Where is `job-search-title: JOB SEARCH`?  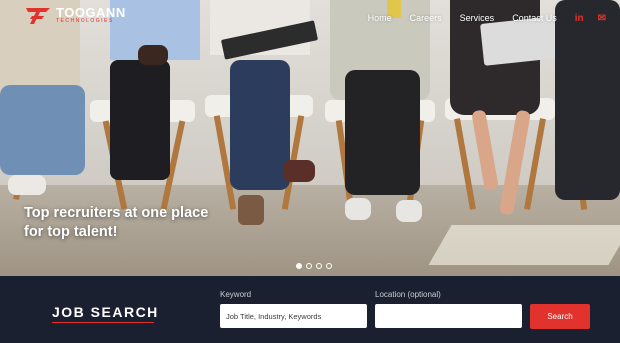 job-search-title: JOB SEARCH is located at coordinates (105, 312).